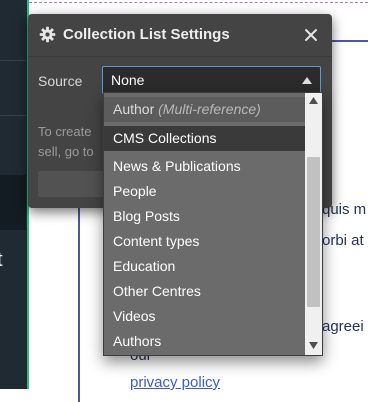 This screenshot has height=402, width=368. What do you see at coordinates (307, 80) in the screenshot?
I see `caret-up-icon` at bounding box center [307, 80].